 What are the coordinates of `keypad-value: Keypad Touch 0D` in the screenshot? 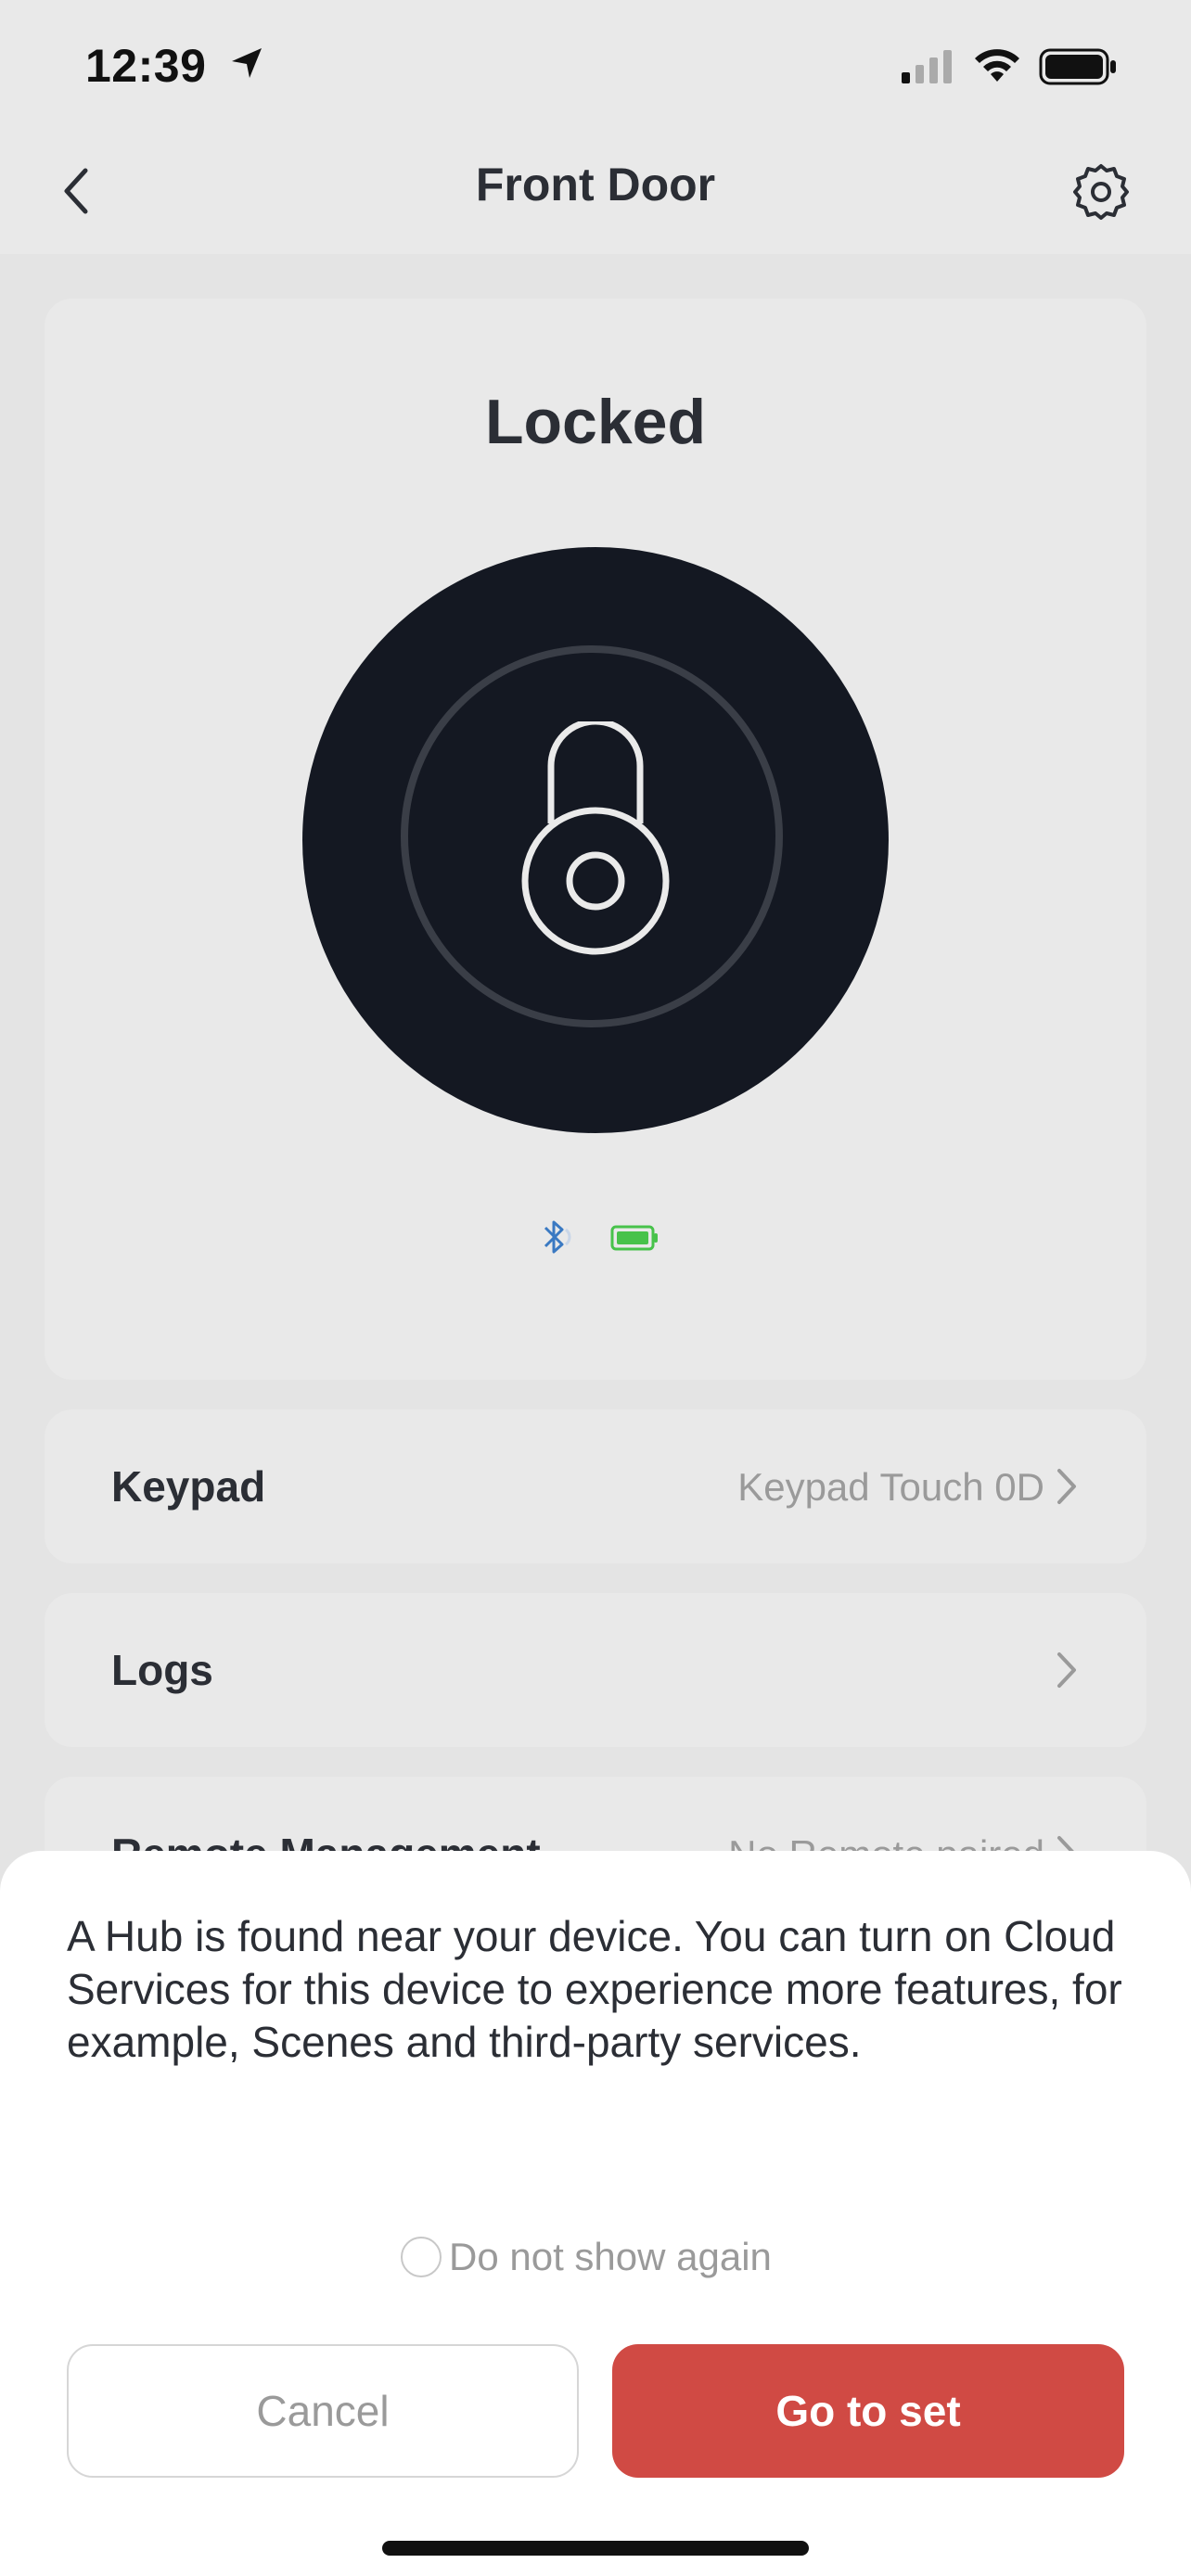 It's located at (890, 1487).